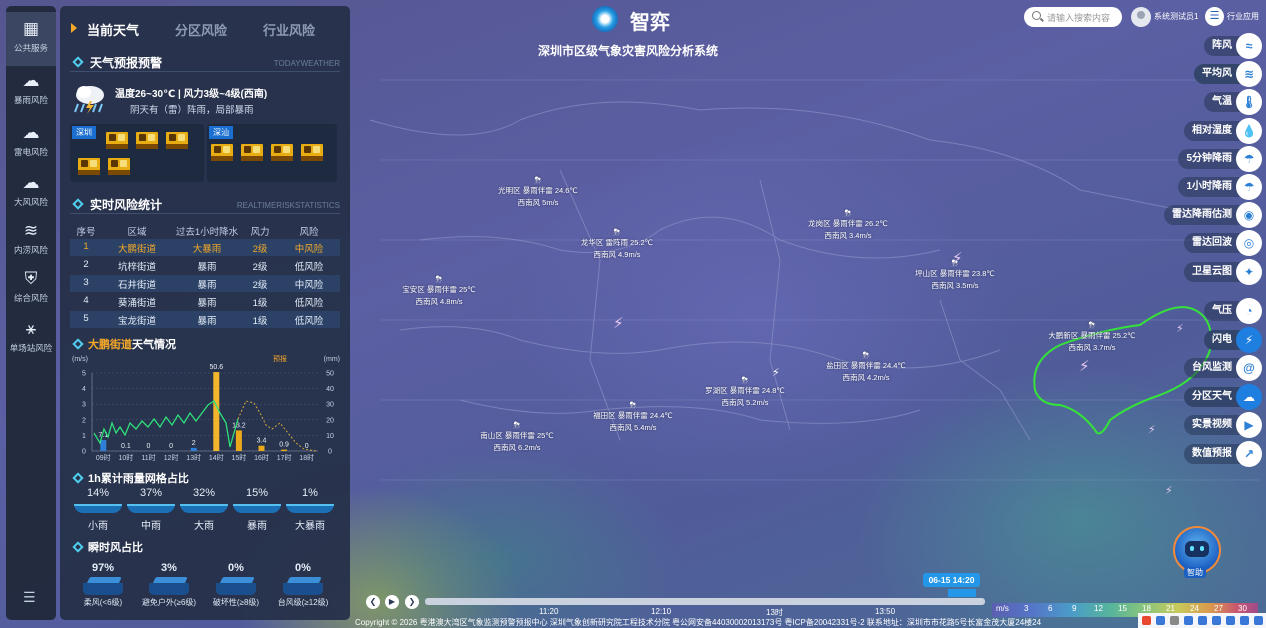 This screenshot has height=628, width=1266. I want to click on tool-label: 雷达回波, so click(1212, 242).